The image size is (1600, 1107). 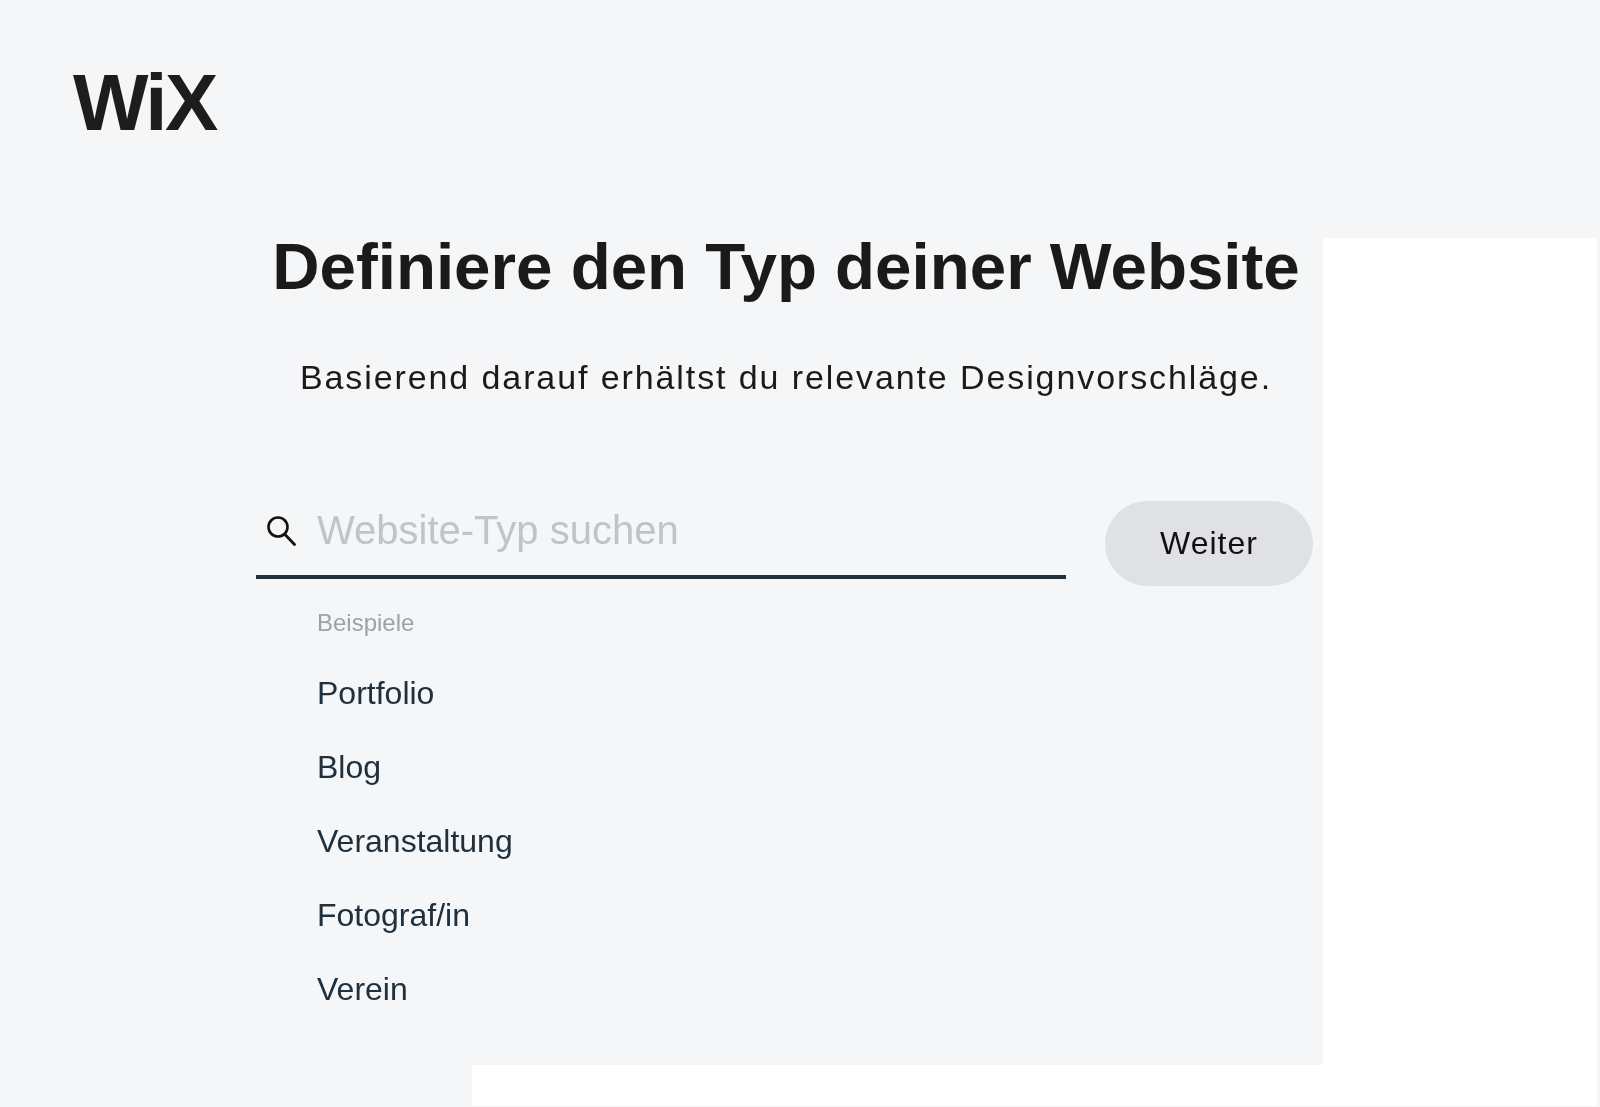 What do you see at coordinates (786, 267) in the screenshot?
I see `page-heading: Definiere den Typ deiner Website` at bounding box center [786, 267].